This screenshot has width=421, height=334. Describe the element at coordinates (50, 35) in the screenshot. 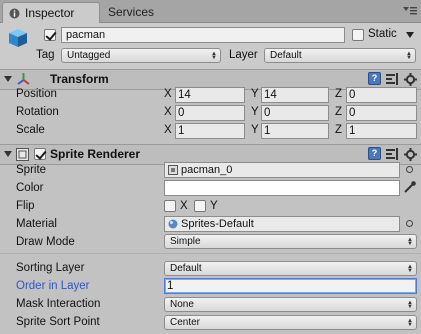

I see `active-checkbox` at that location.